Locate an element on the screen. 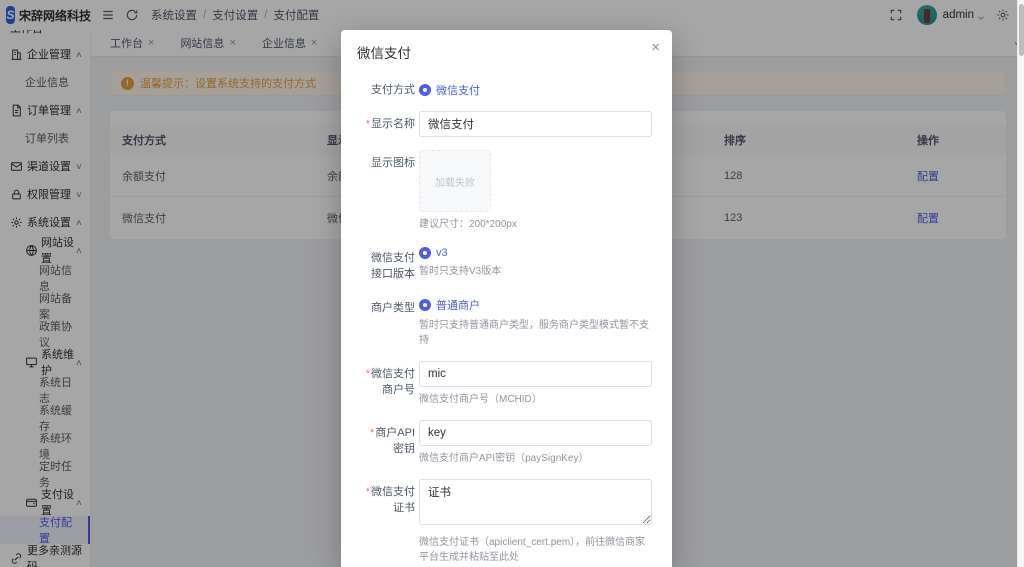  api-key-input is located at coordinates (535, 433).